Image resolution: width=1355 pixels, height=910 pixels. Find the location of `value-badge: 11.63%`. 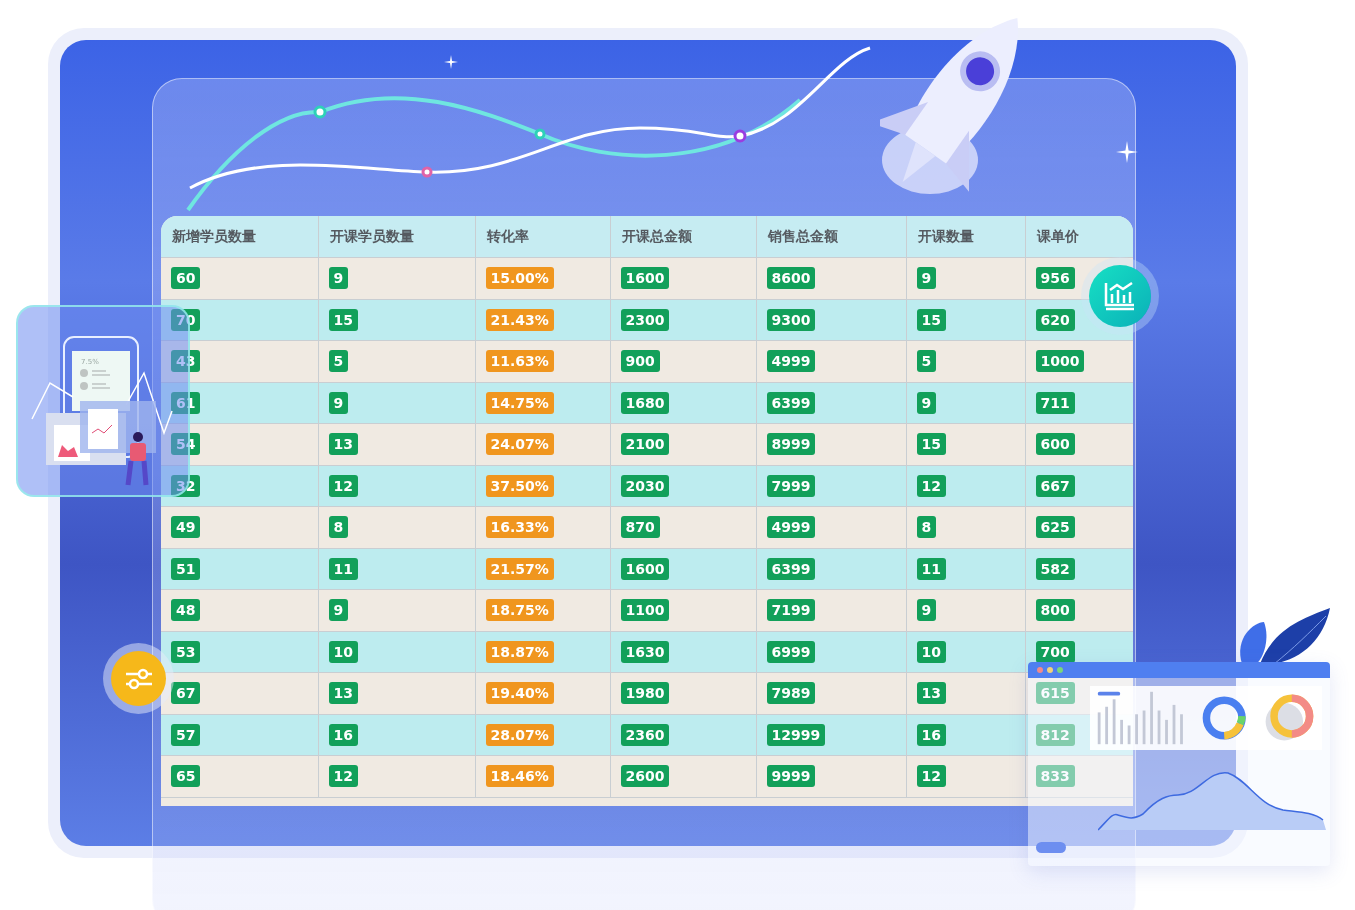

value-badge: 11.63% is located at coordinates (519, 361).